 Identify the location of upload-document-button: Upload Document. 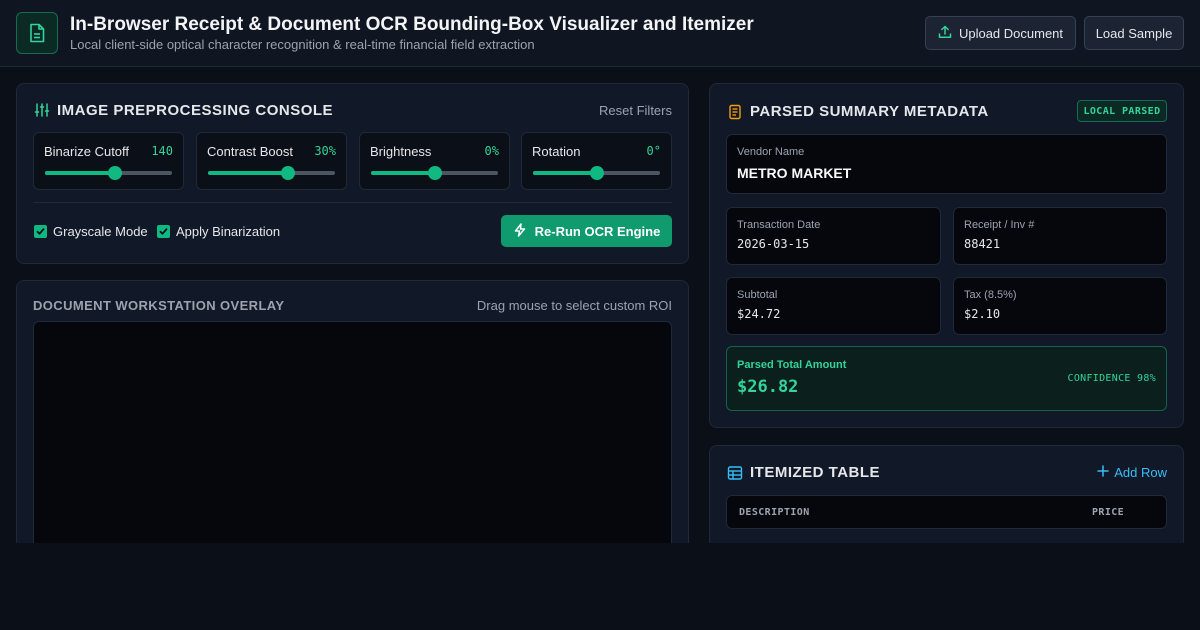
(1000, 33).